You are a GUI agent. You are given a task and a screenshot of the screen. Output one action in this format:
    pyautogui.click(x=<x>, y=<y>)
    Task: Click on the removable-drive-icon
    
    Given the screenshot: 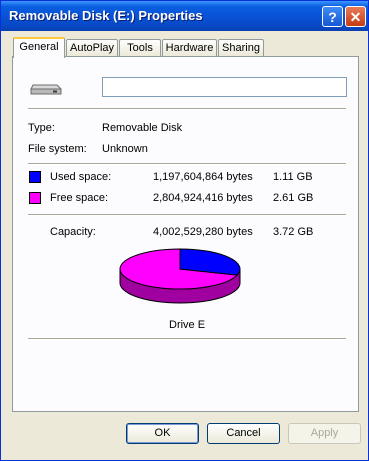 What is the action you would take?
    pyautogui.click(x=46, y=89)
    